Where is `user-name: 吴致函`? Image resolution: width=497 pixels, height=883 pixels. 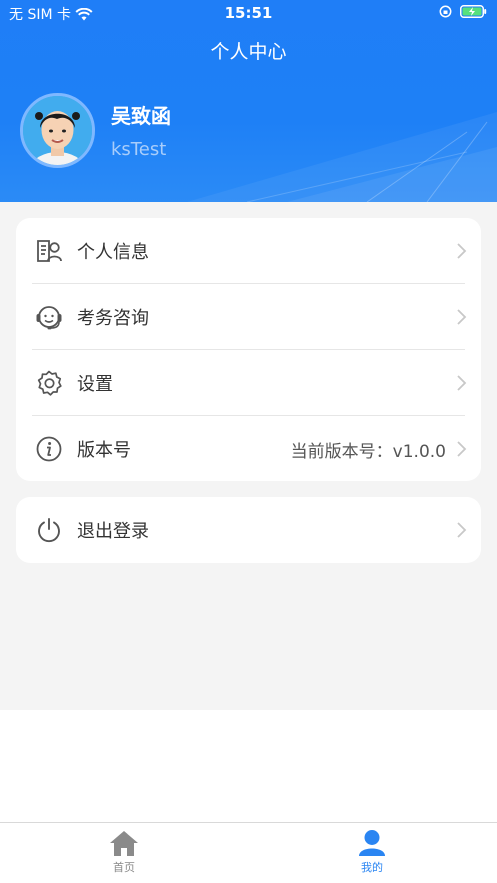 user-name: 吴致函 is located at coordinates (141, 116).